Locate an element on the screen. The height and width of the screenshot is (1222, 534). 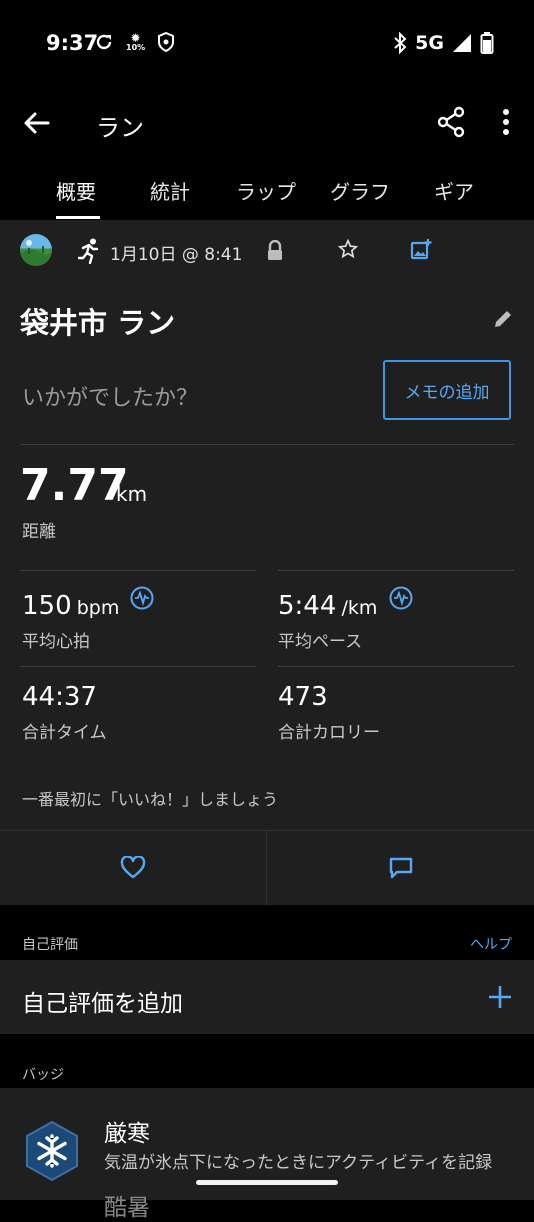
status-icons-right: 5G is located at coordinates (443, 43).